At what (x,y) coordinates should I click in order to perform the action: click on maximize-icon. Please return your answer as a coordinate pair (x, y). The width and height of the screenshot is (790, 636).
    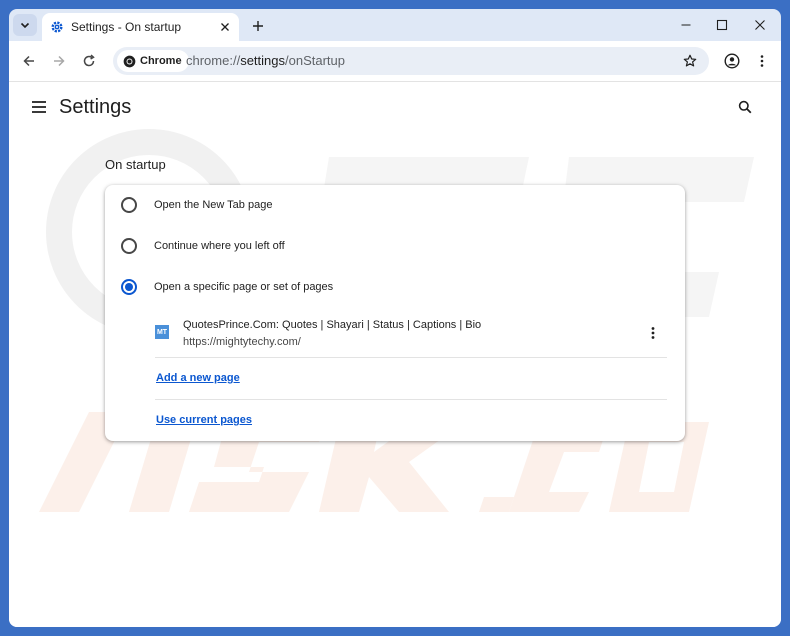
    Looking at the image, I should click on (722, 25).